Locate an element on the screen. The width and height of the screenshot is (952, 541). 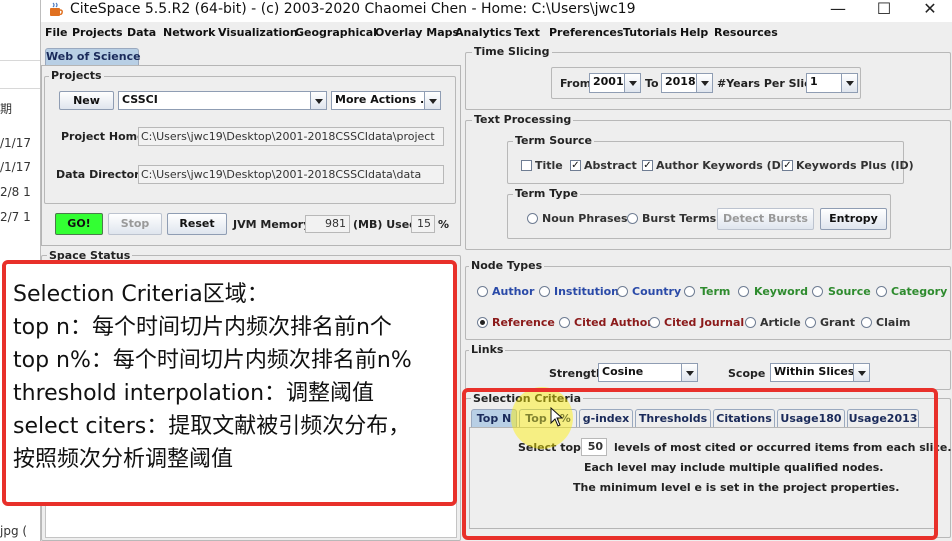
tab-web-of-science: Web of Science is located at coordinates (93, 57).